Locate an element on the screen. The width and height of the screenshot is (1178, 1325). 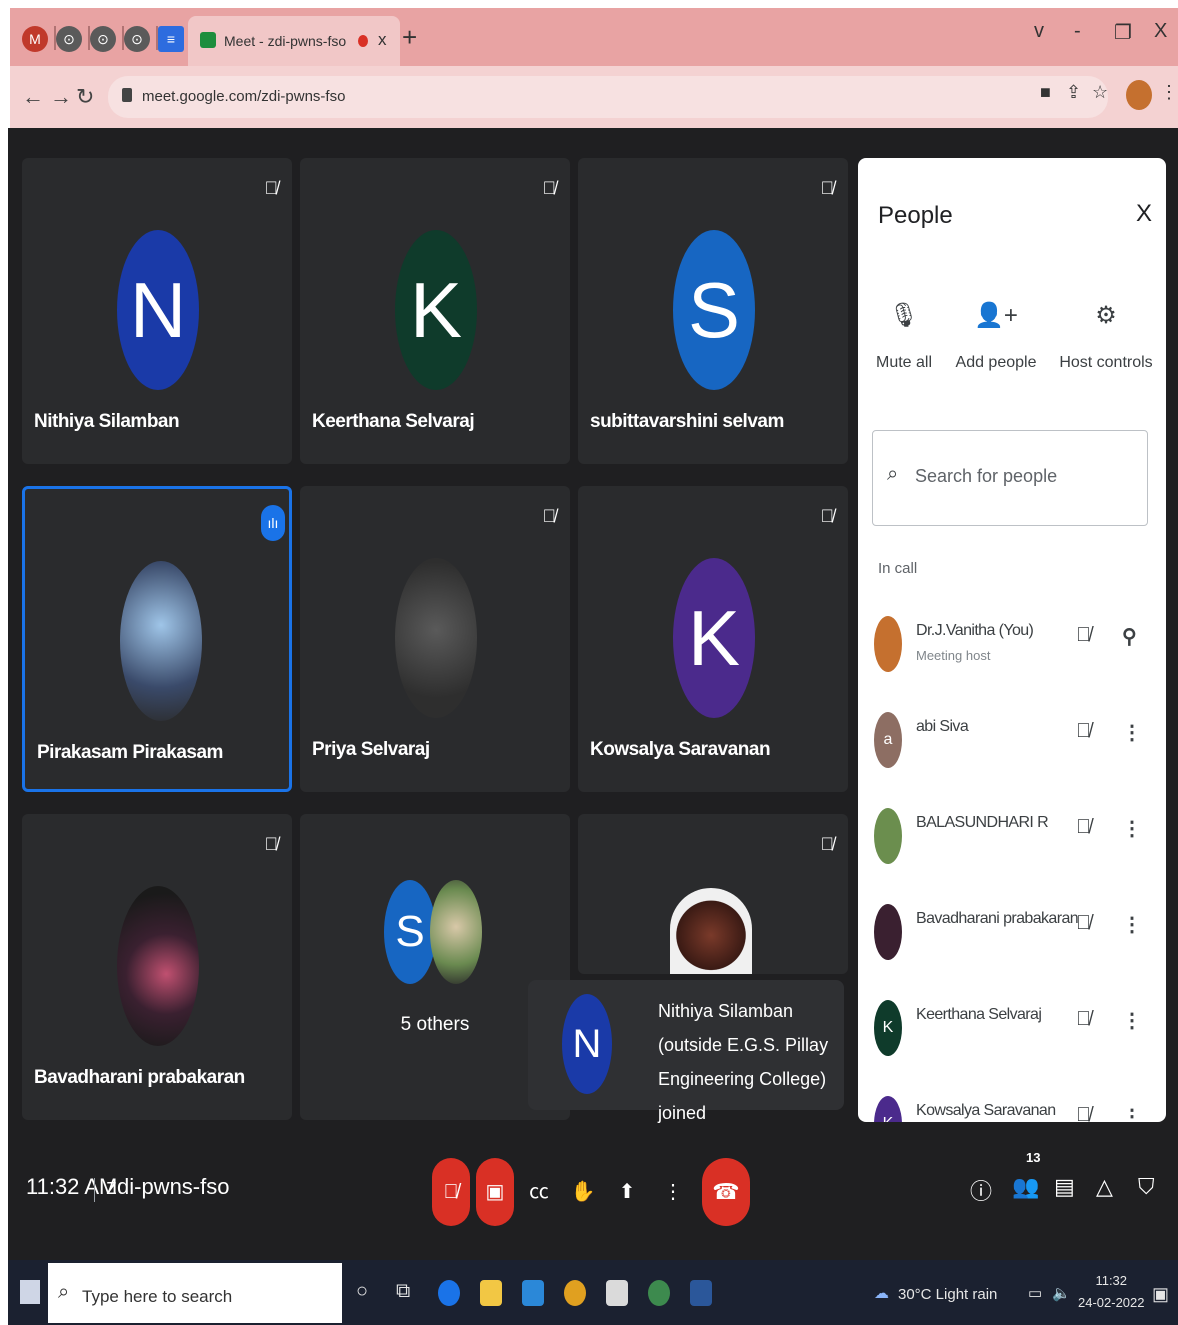
activities-icon: △ is located at coordinates (1104, 1187).